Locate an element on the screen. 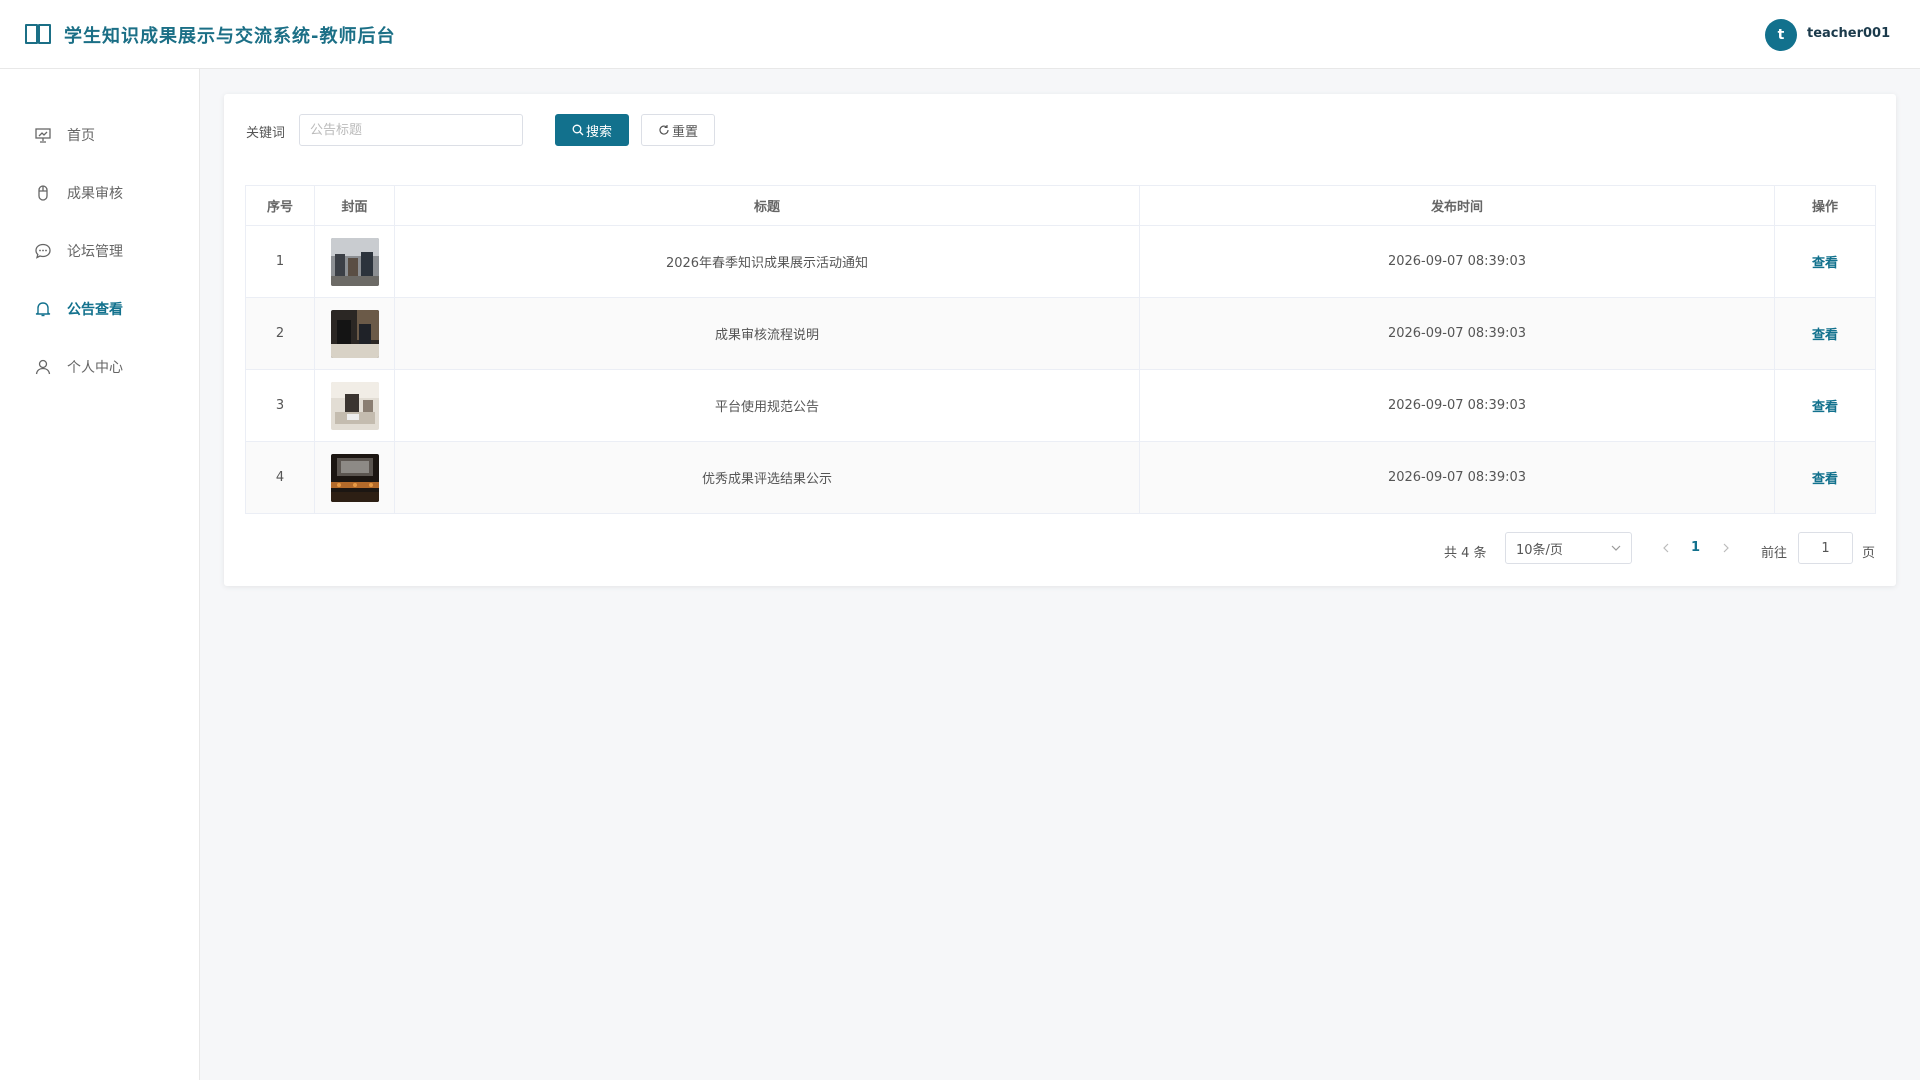 Image resolution: width=1920 pixels, height=1080 pixels. page-number-button: 1 is located at coordinates (1695, 547).